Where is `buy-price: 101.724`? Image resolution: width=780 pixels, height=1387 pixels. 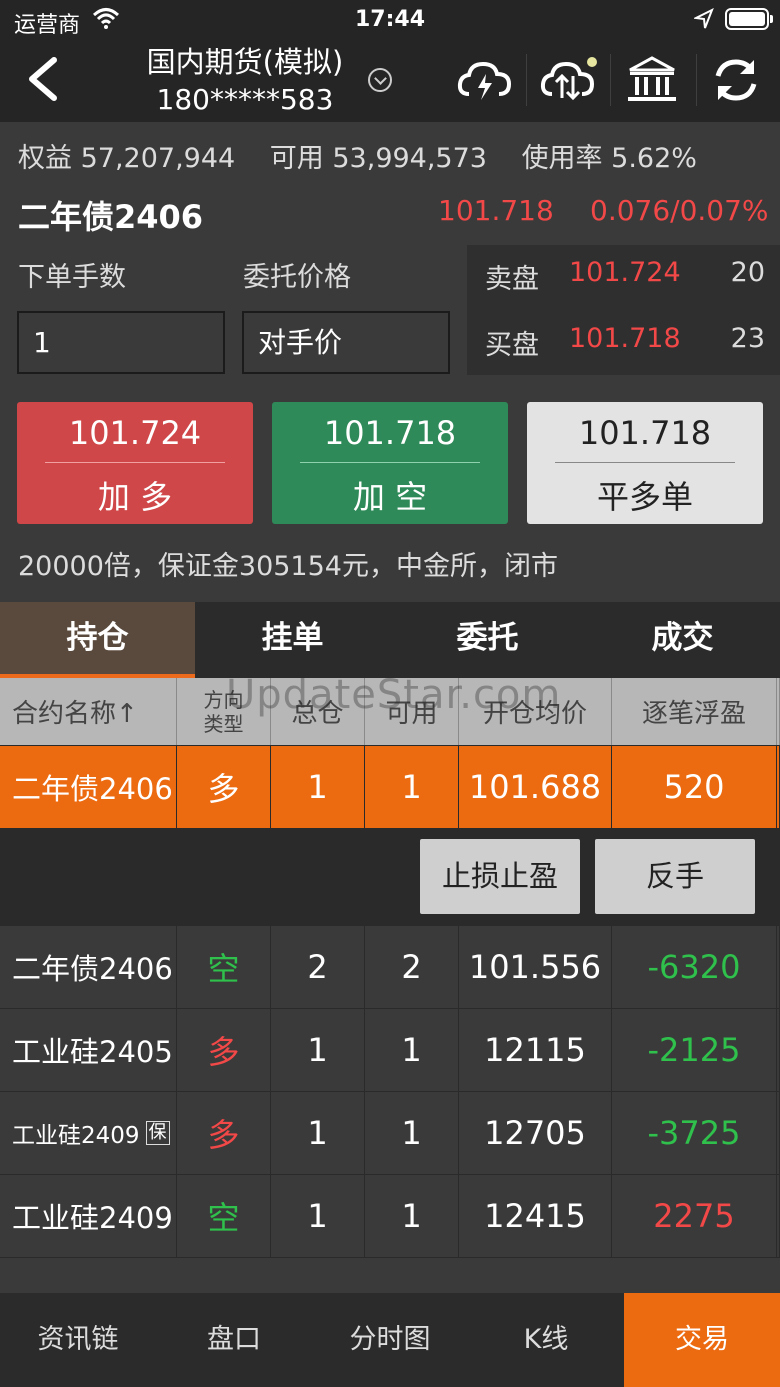 buy-price: 101.724 is located at coordinates (135, 433).